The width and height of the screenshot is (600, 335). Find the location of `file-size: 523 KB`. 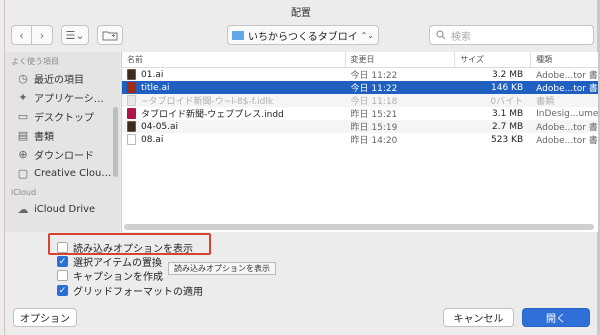

file-size: 523 KB is located at coordinates (507, 139).